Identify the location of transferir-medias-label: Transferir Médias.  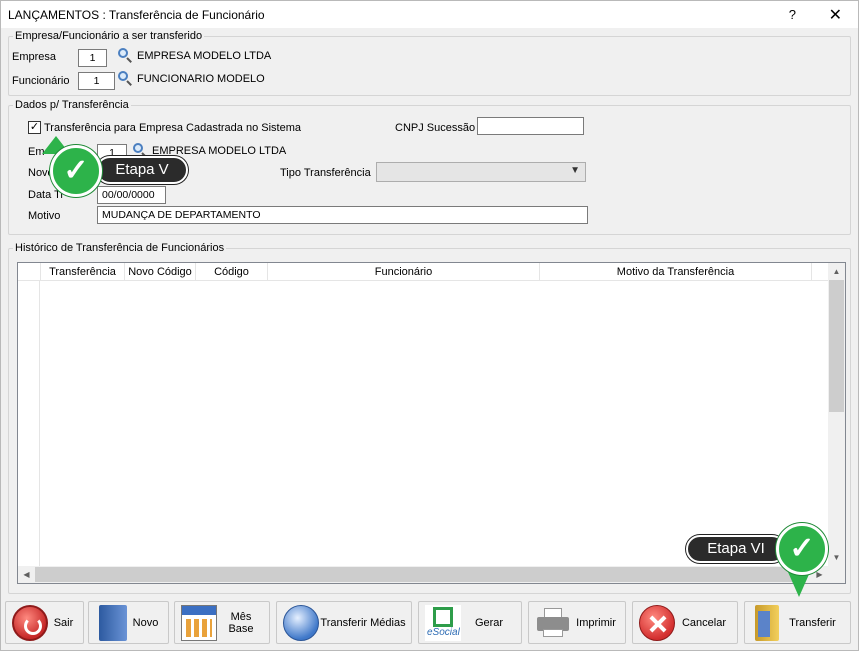
(363, 622).